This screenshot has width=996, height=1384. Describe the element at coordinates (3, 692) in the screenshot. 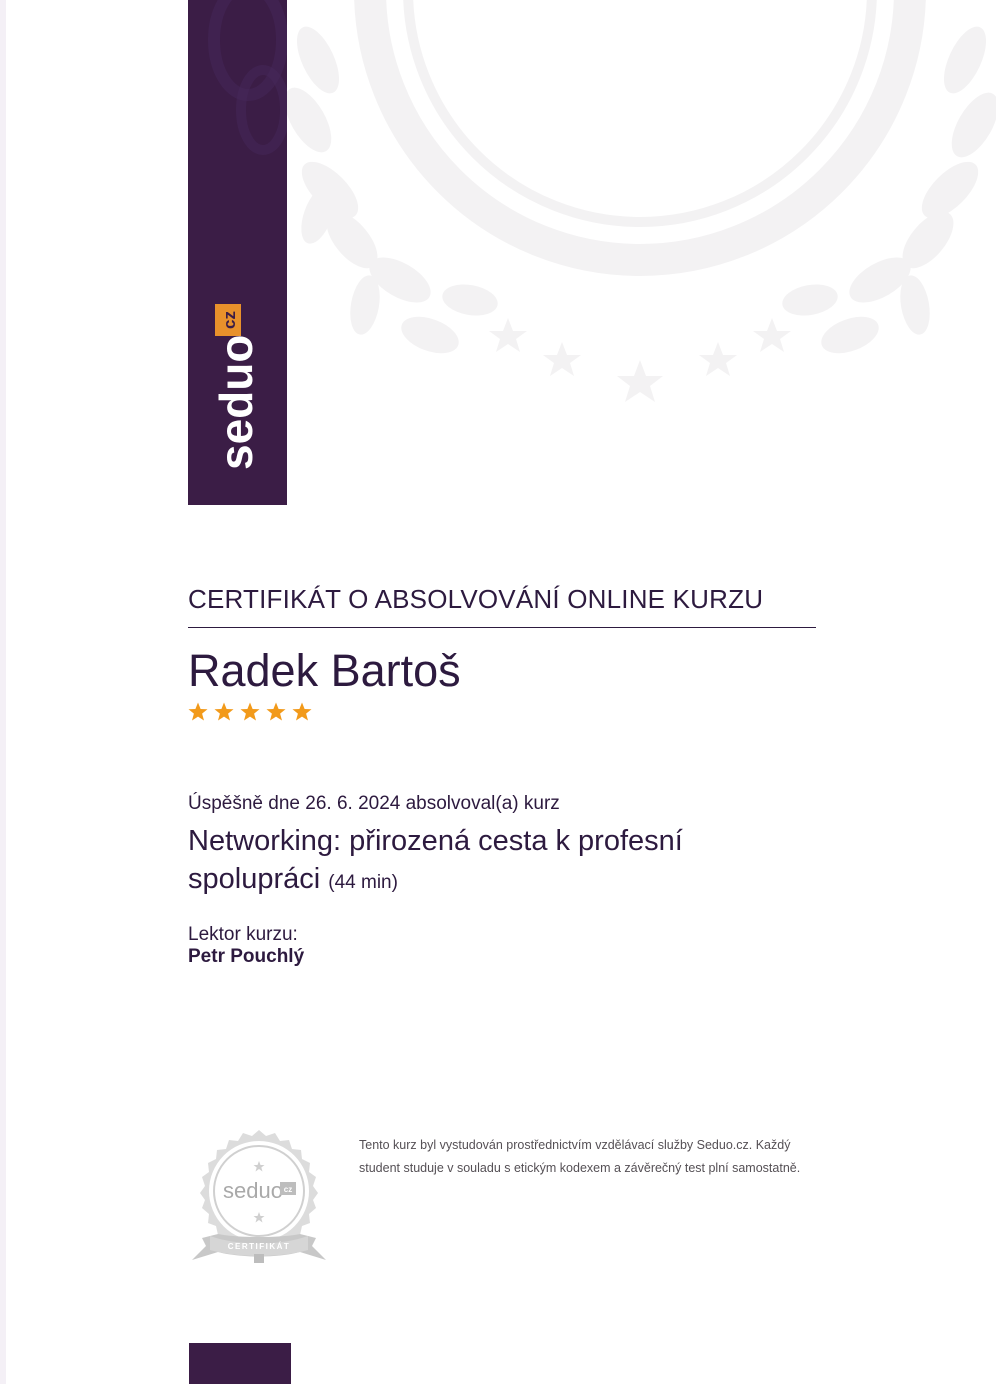

I see `page-edge` at that location.